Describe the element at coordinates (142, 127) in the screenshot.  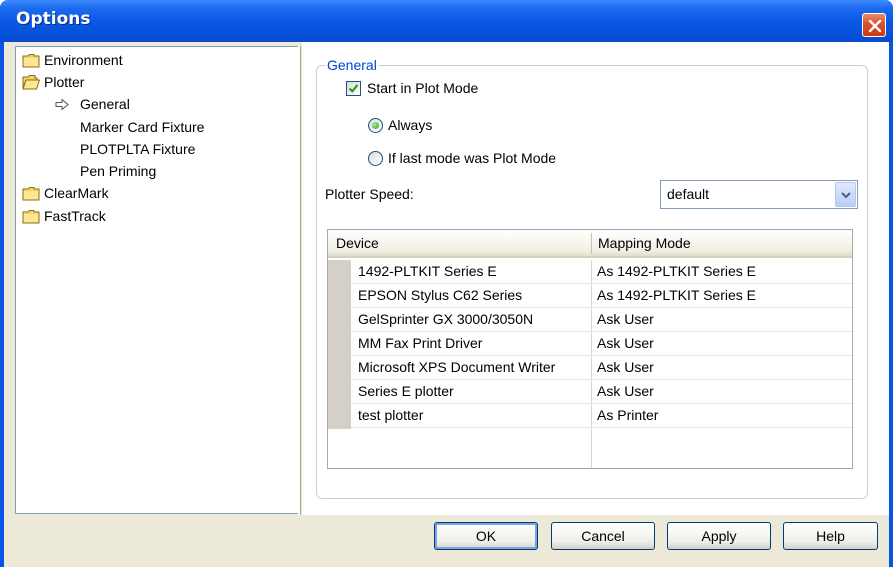
I see `tree-item-label: Marker Card Fixture` at that location.